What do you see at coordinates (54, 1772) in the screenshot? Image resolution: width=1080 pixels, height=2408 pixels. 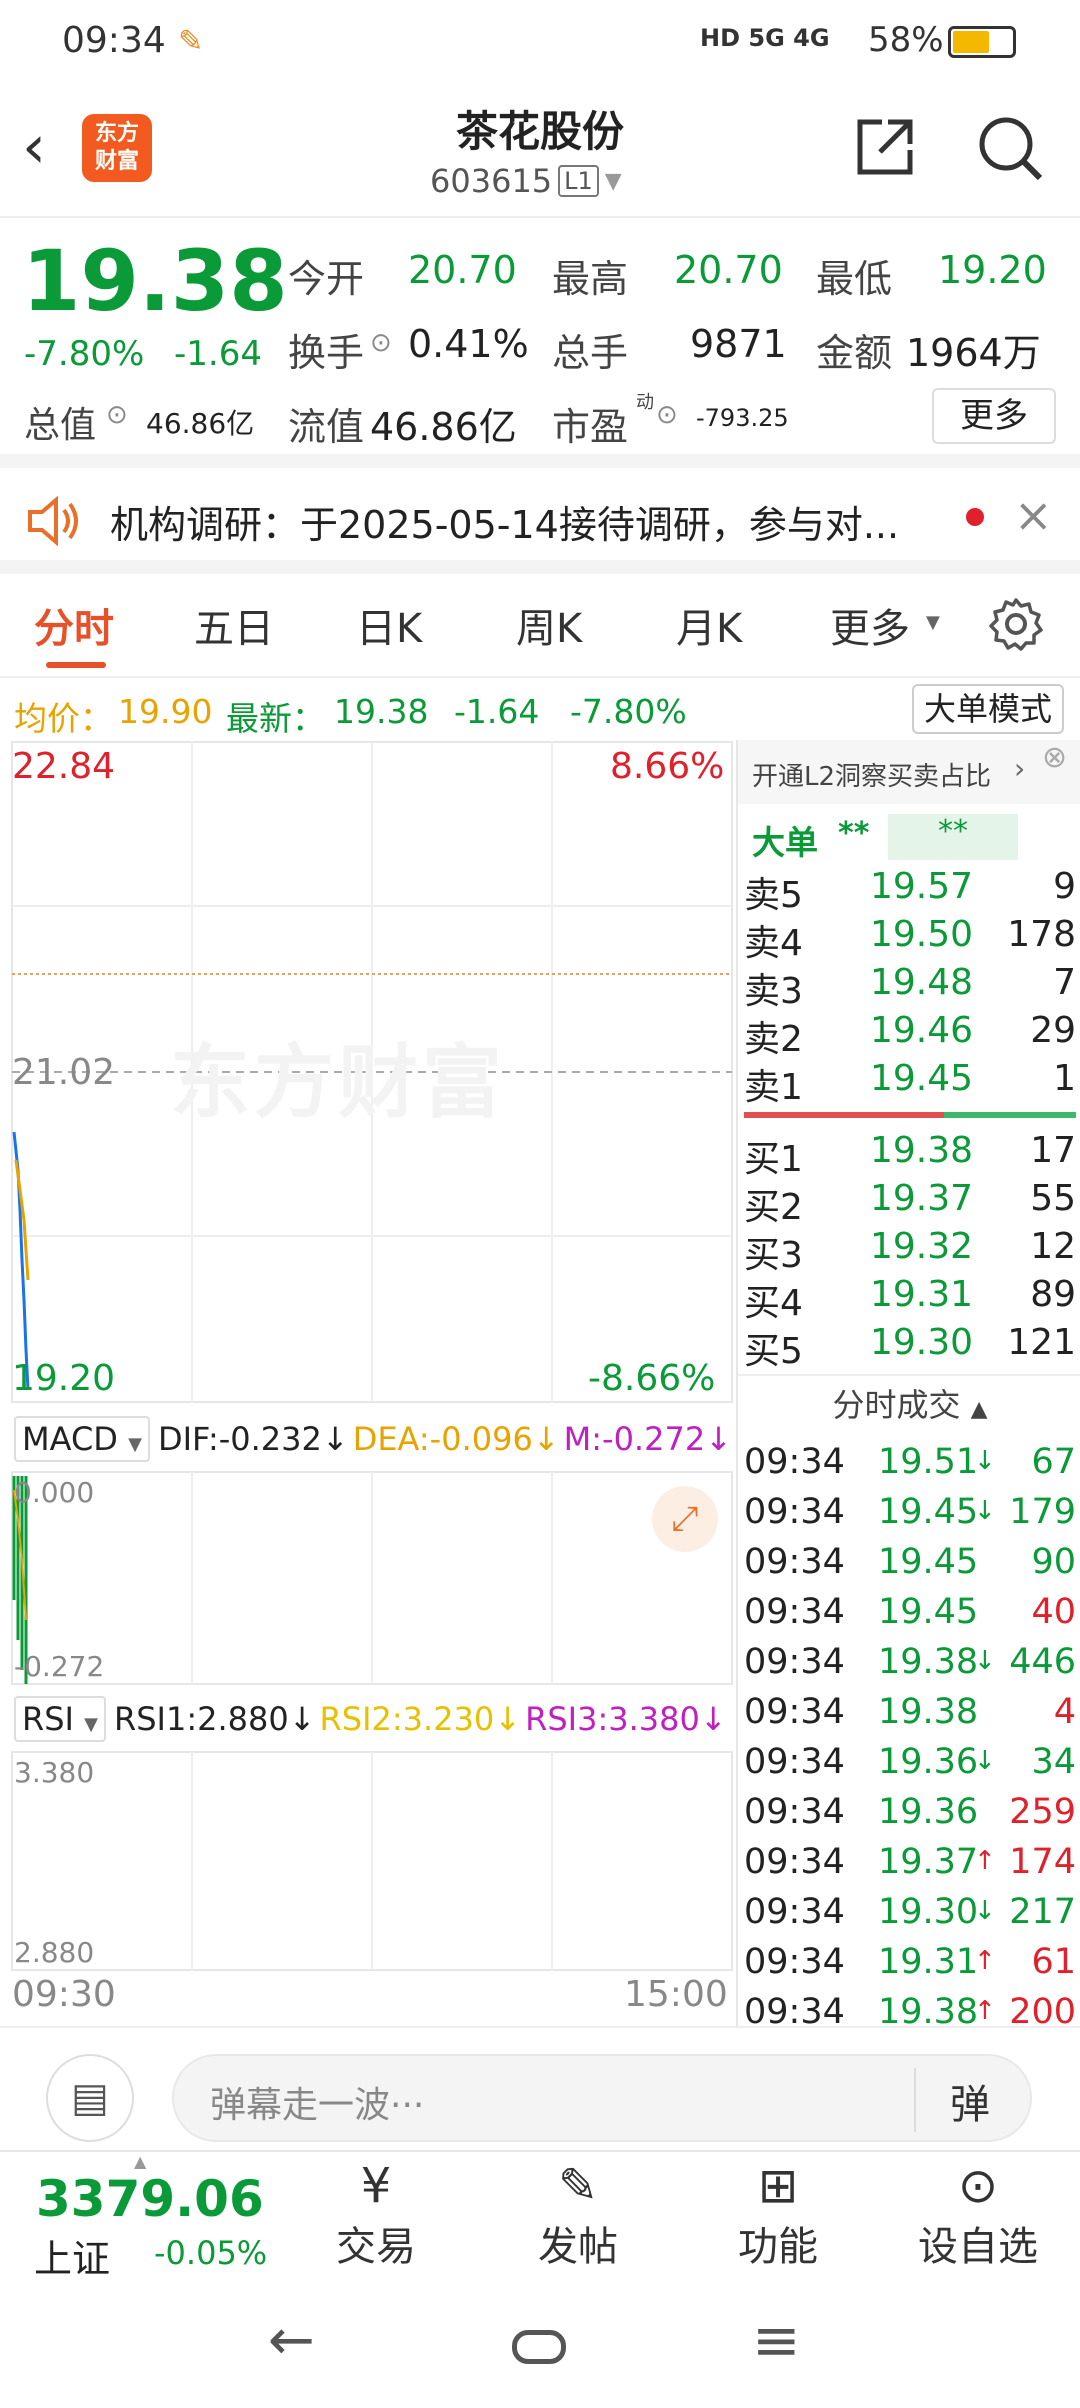 I see `rsi-axis-top: 3.380` at bounding box center [54, 1772].